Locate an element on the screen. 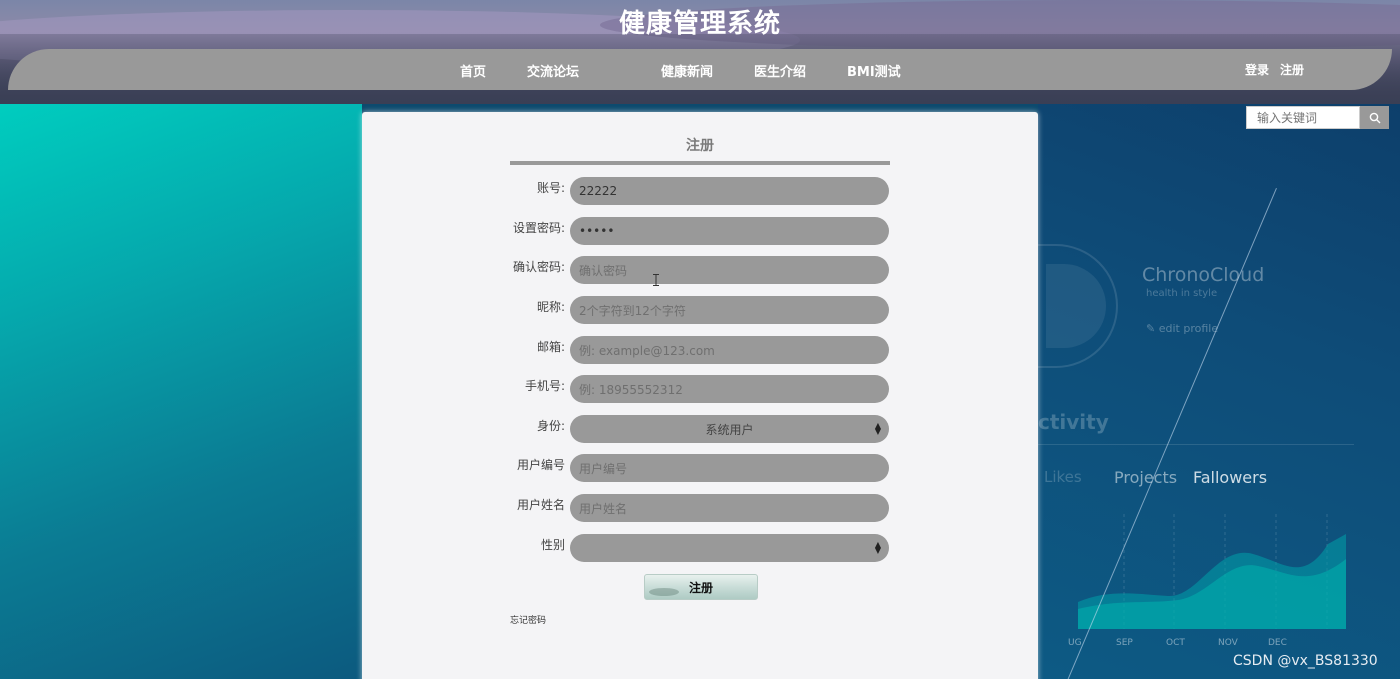 The height and width of the screenshot is (679, 1400). text-cursor-icon is located at coordinates (656, 280).